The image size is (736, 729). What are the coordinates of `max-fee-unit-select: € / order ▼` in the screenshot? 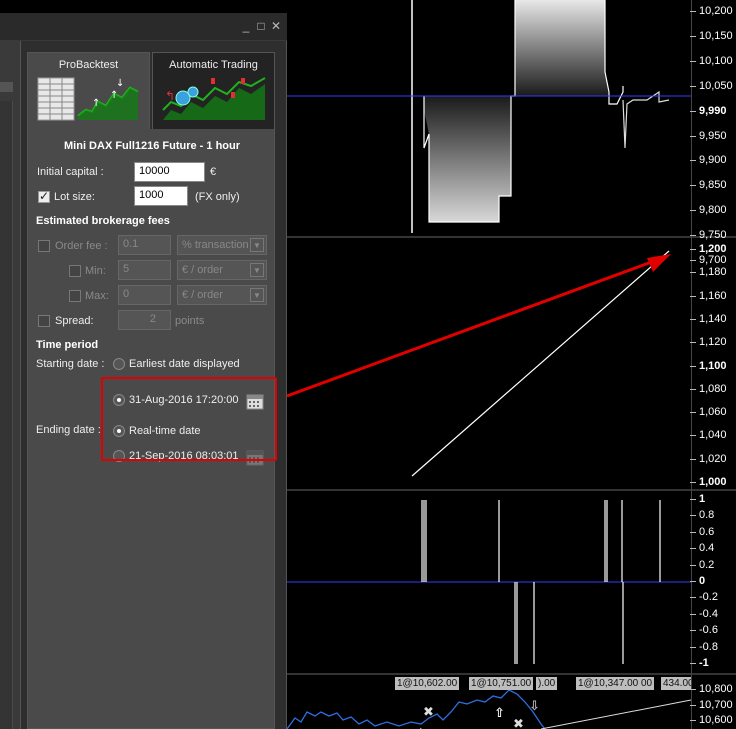 It's located at (222, 295).